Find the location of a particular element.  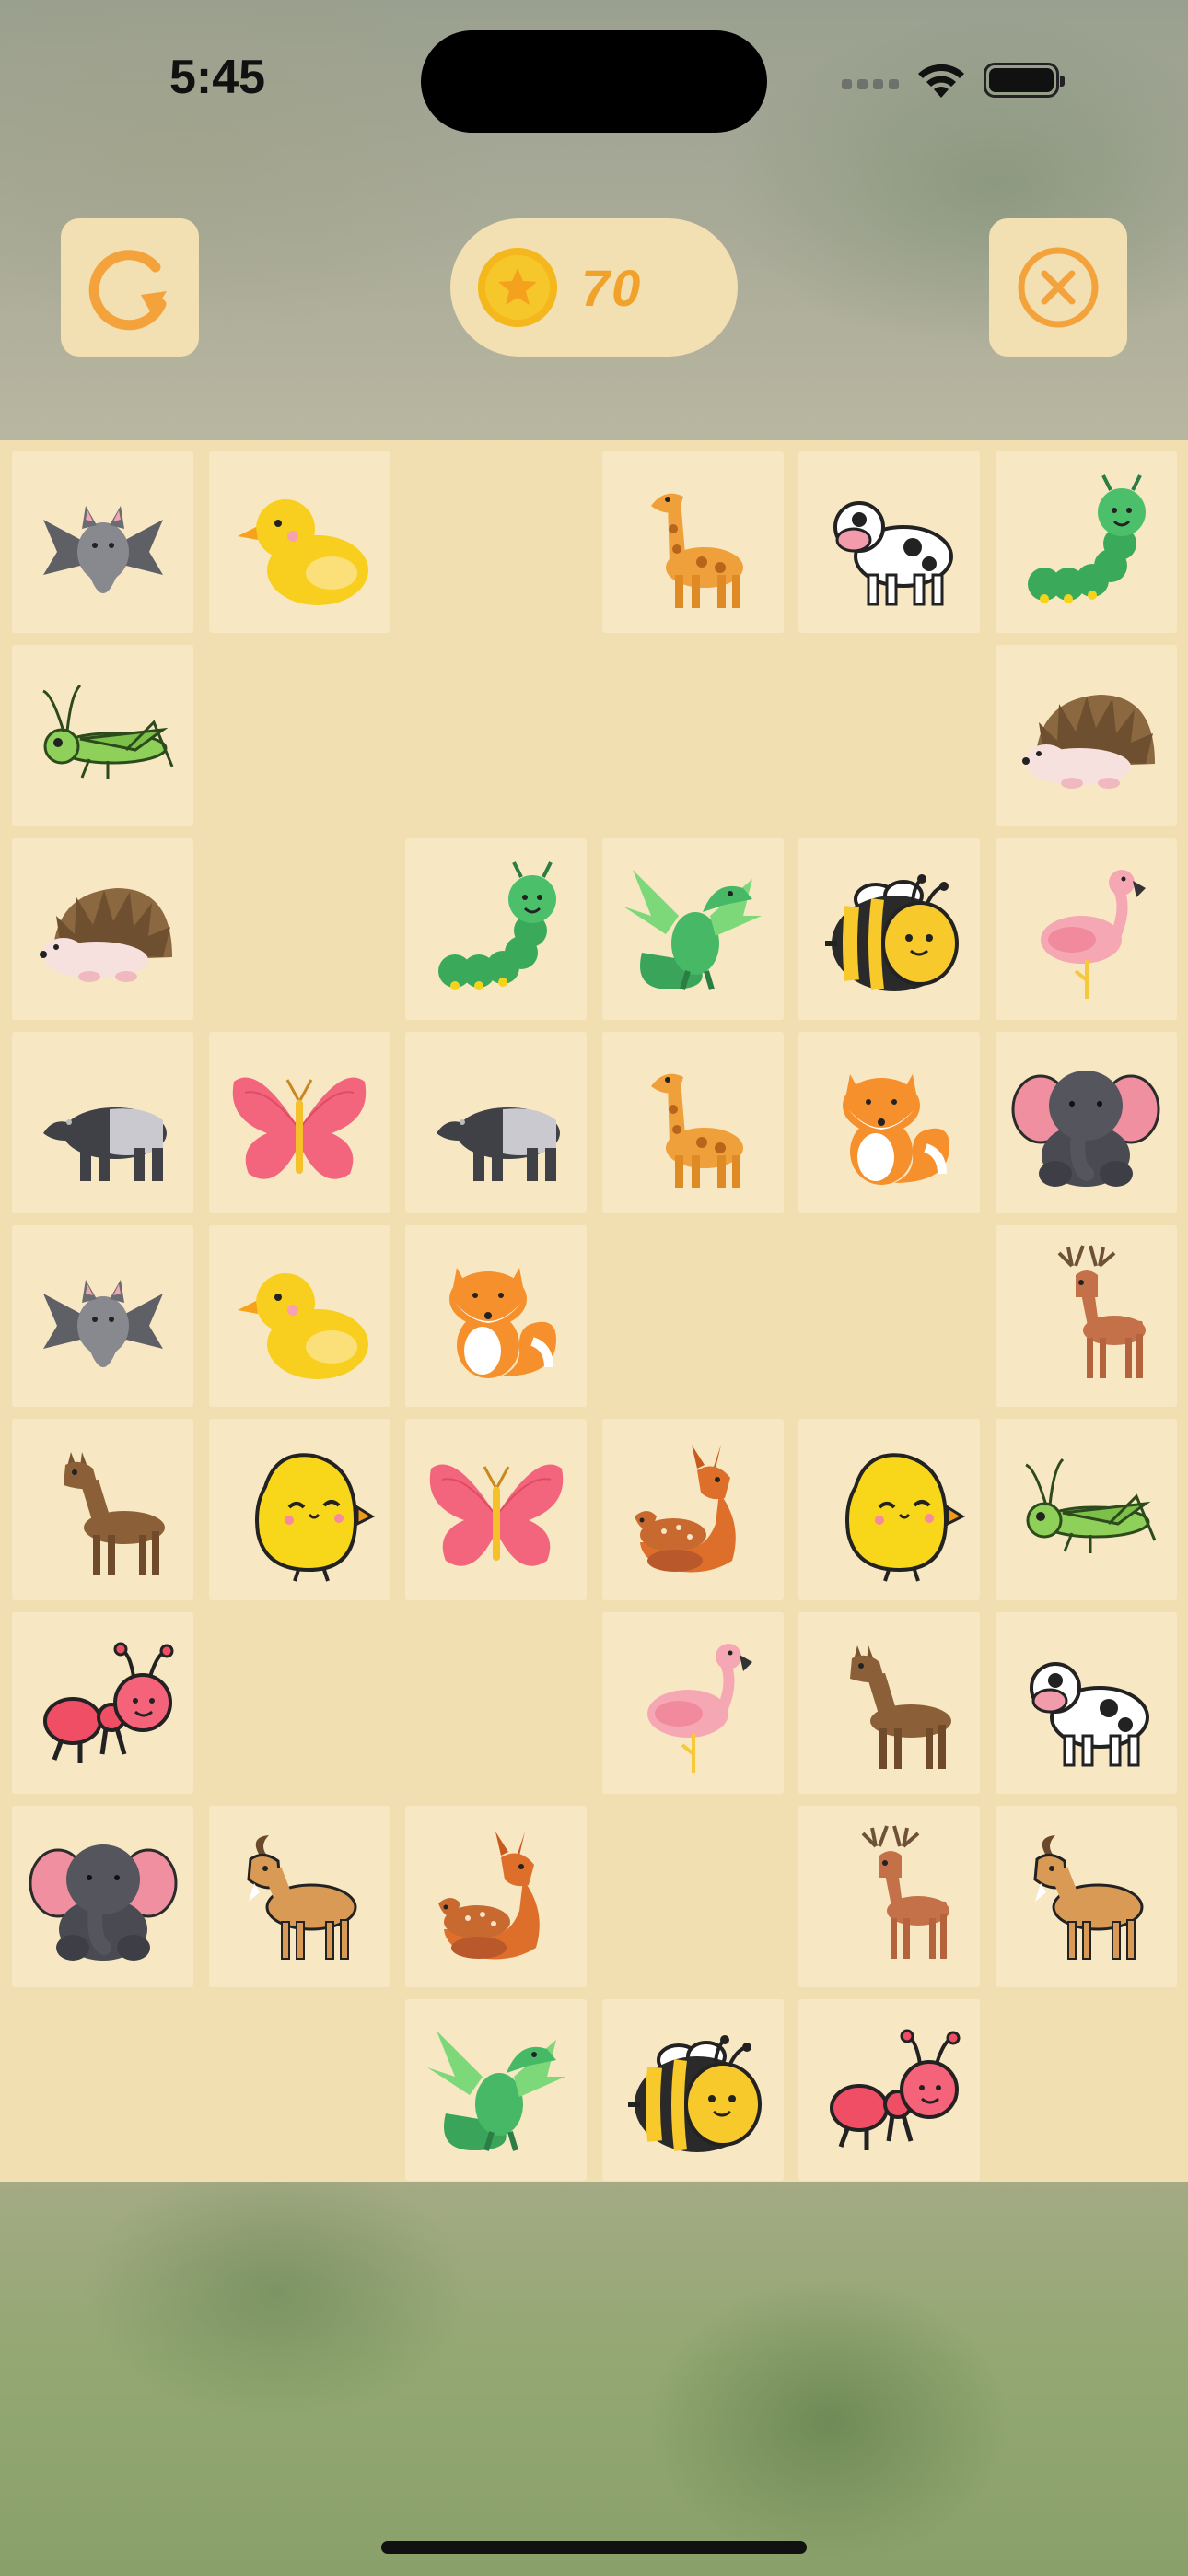

wifi-icon is located at coordinates (941, 81).